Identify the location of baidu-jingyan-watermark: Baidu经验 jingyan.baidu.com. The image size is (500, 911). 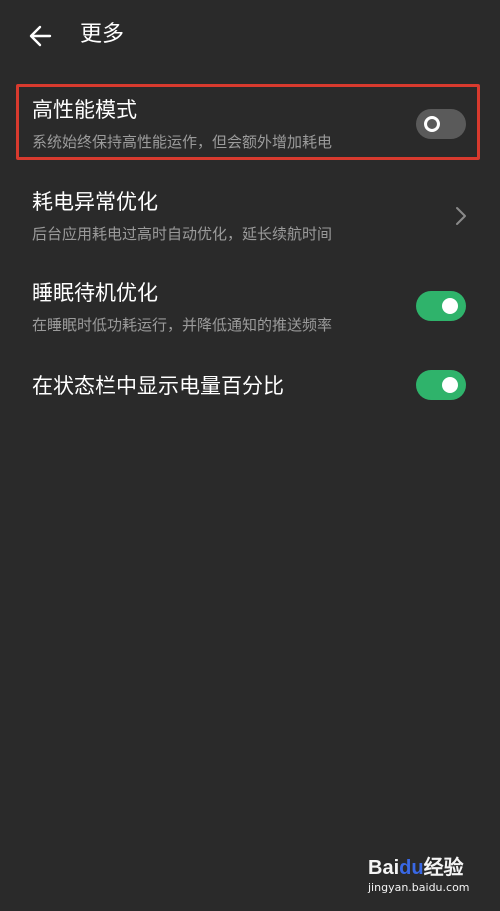
(423, 877).